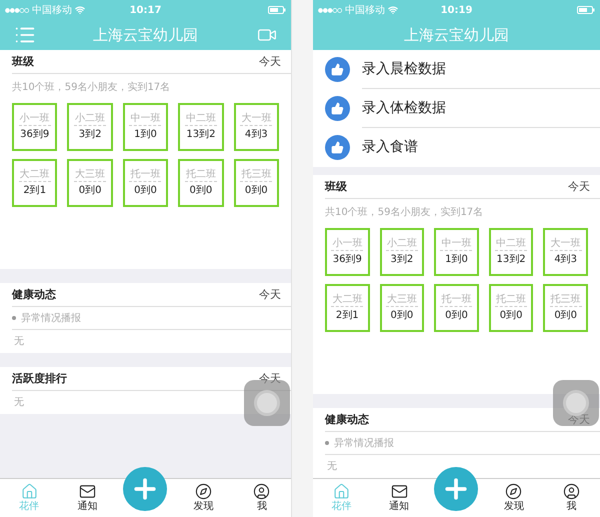  Describe the element at coordinates (39, 378) in the screenshot. I see `section-title: 活跃度排行` at that location.